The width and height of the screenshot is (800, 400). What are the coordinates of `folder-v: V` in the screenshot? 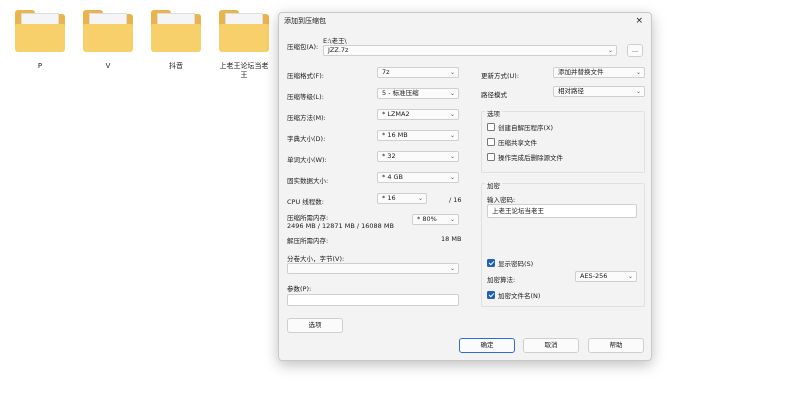 It's located at (108, 40).